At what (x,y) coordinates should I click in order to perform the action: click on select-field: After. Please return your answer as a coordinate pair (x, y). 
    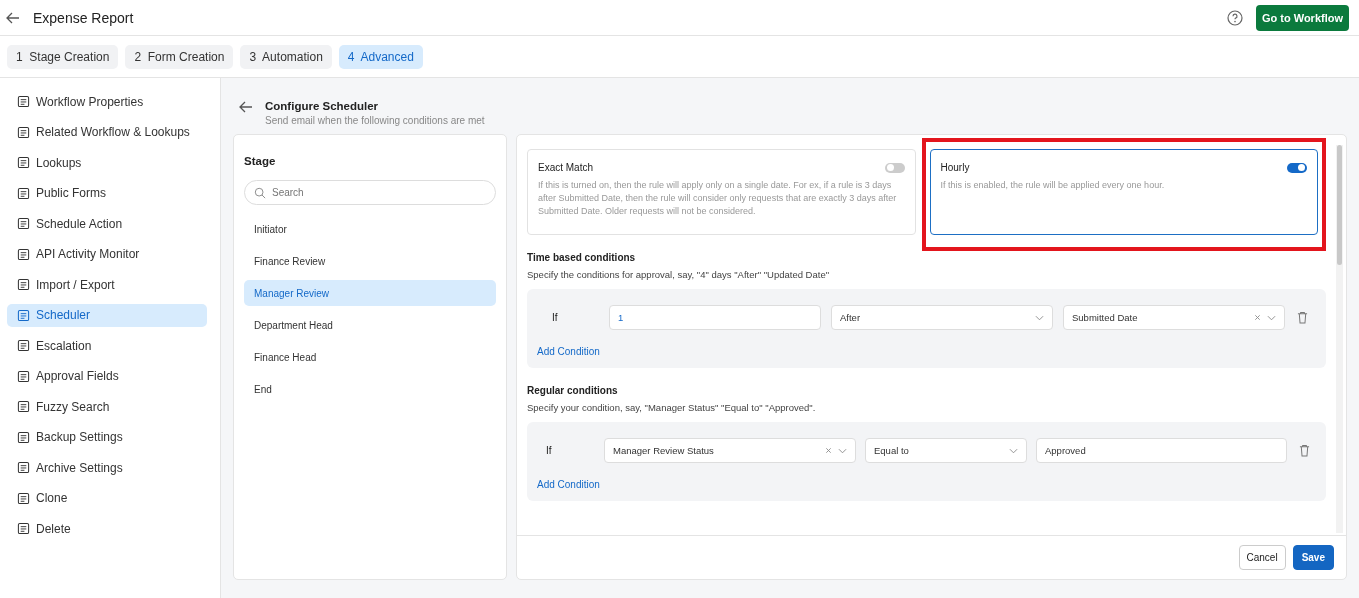
    Looking at the image, I should click on (942, 317).